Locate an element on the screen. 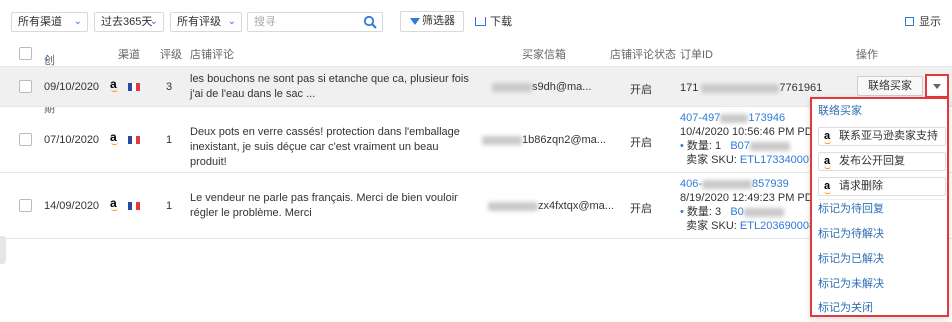  period-dropdown-label: 过去365天 is located at coordinates (127, 22).